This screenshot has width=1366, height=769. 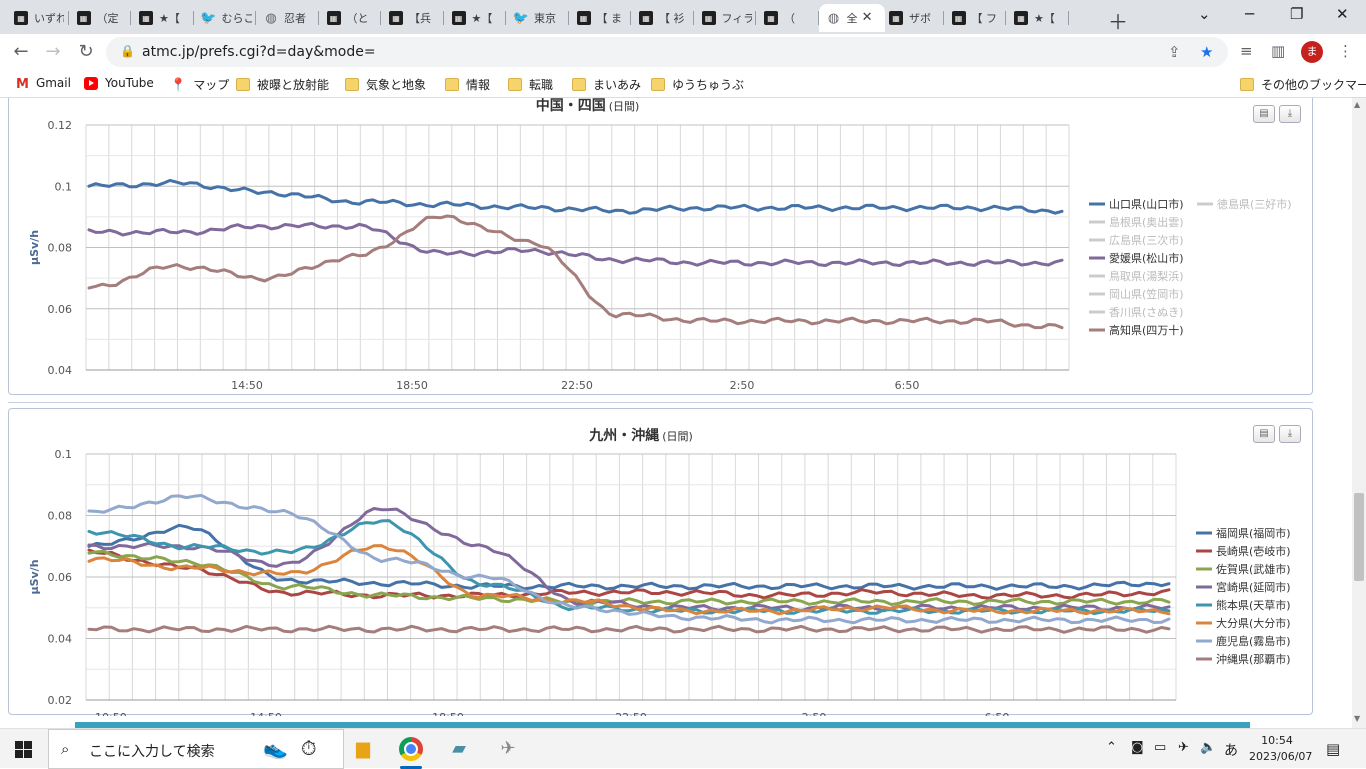 What do you see at coordinates (1312, 52) in the screenshot?
I see `profile-avatar: ま` at bounding box center [1312, 52].